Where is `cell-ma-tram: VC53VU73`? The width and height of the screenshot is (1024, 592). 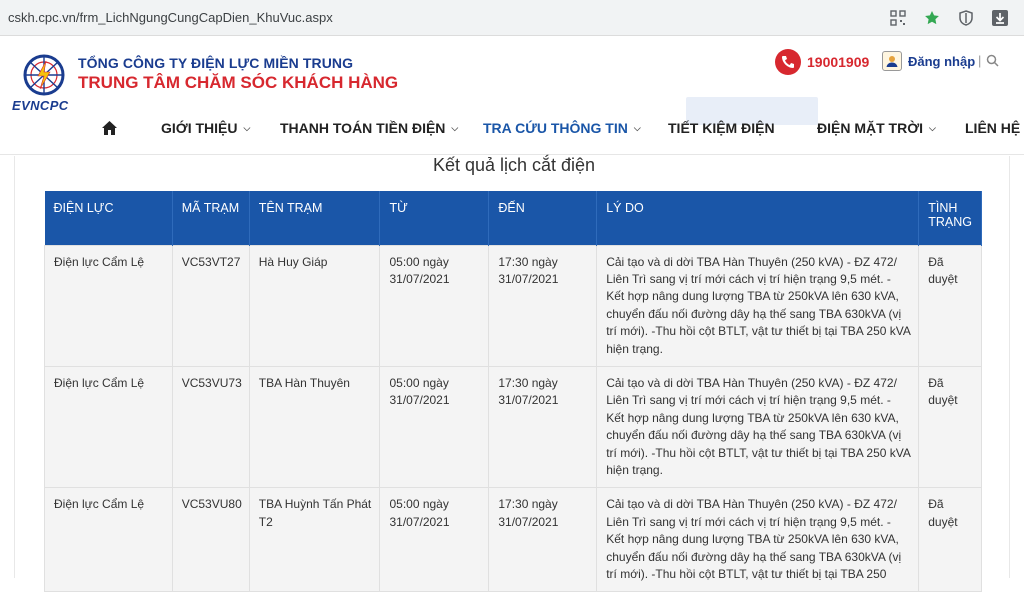
cell-ma-tram: VC53VU73 is located at coordinates (210, 427).